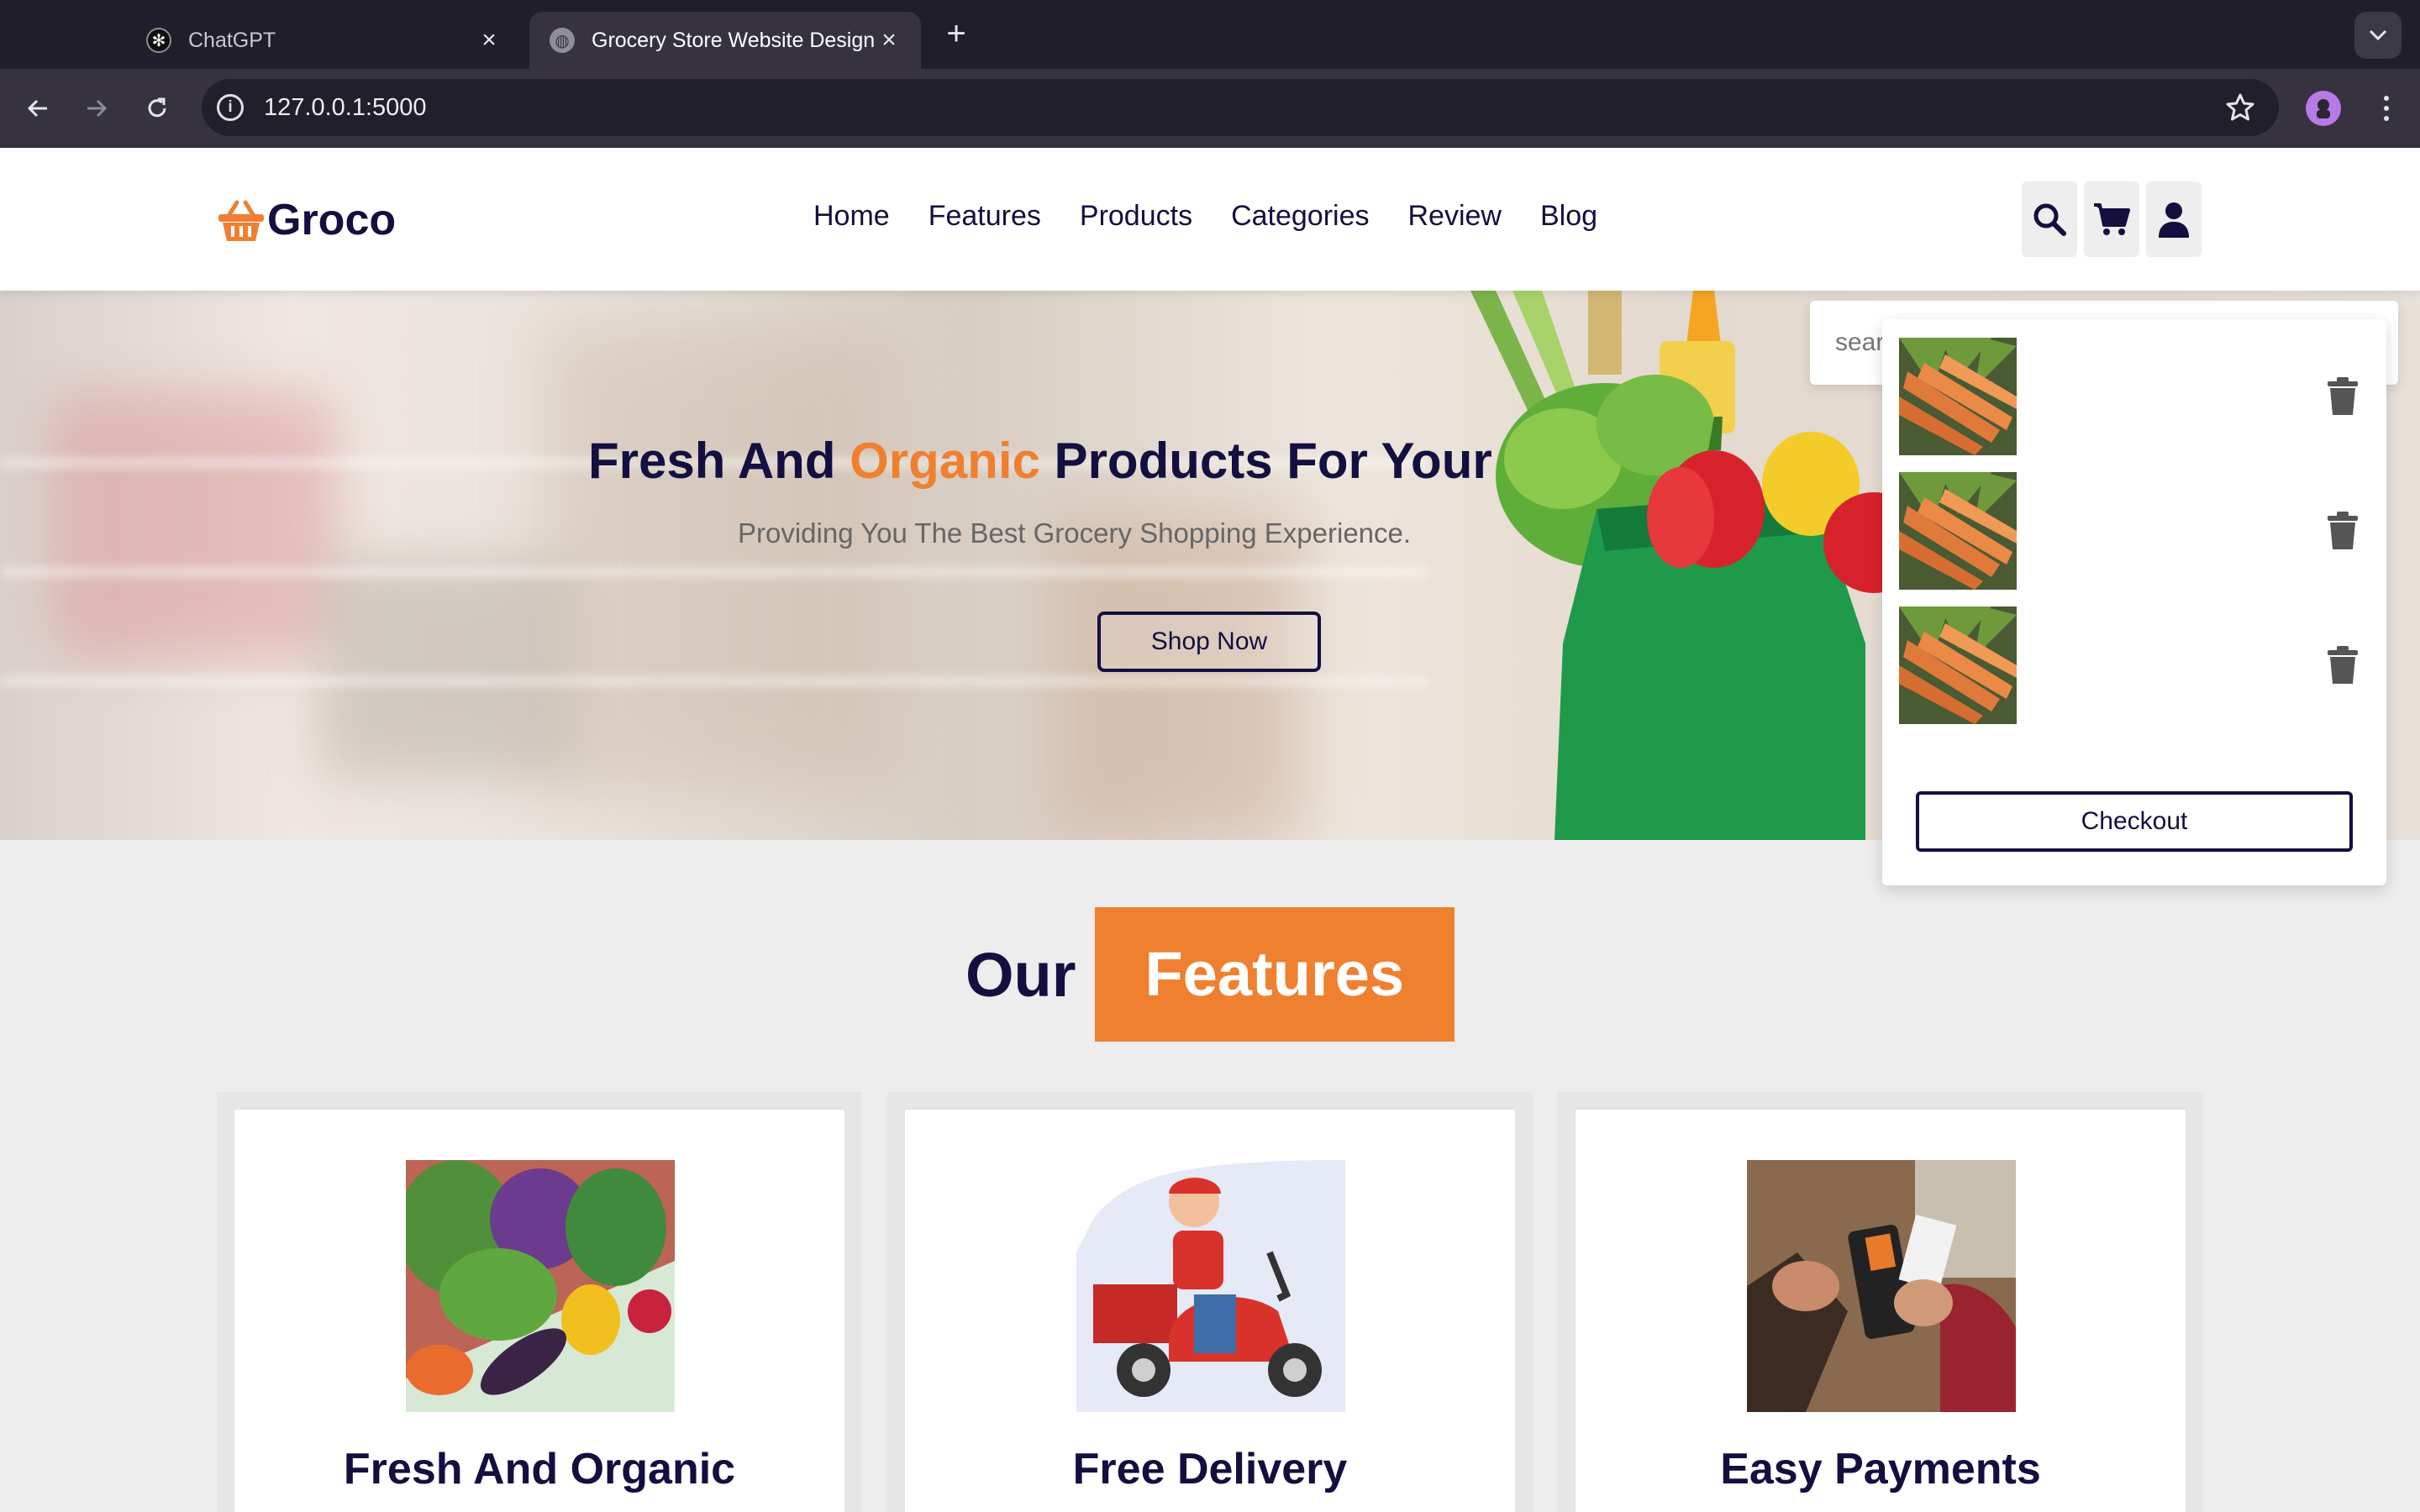  What do you see at coordinates (323, 40) in the screenshot?
I see `browser-tab-chatgpt: ✻ ChatGPT ×` at bounding box center [323, 40].